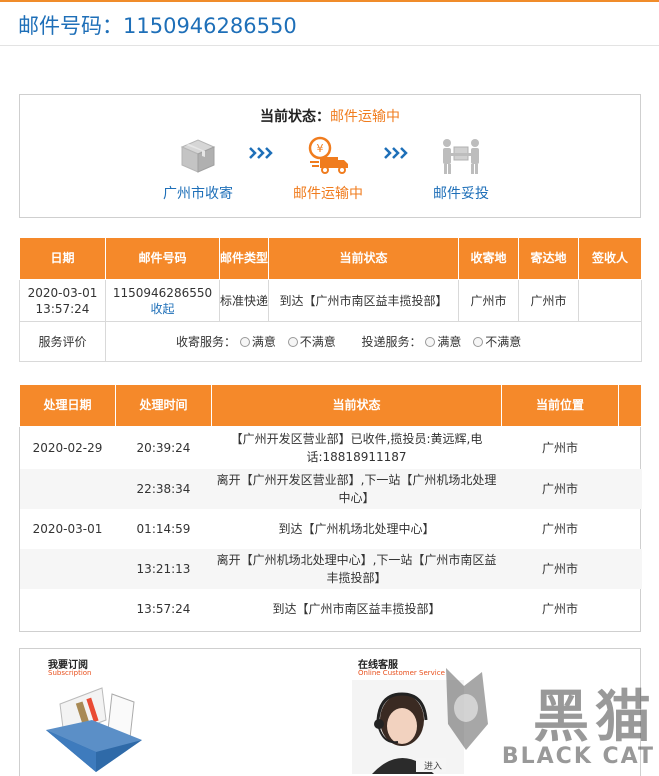  I want to click on mail-number-cell: 1150946286550 收起, so click(162, 300).